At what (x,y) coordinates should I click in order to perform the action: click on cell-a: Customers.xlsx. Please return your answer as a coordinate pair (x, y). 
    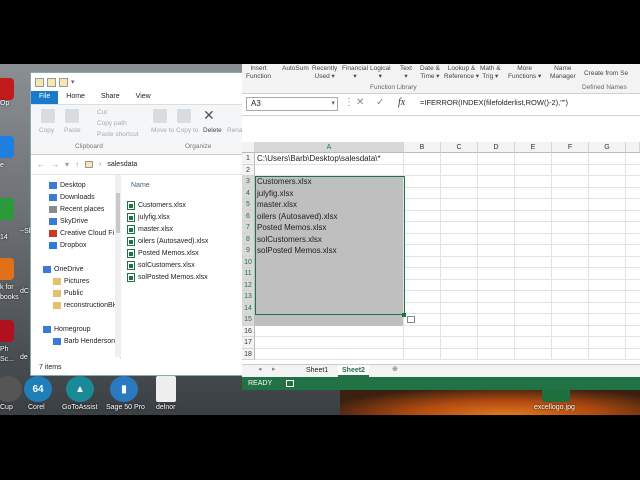
    Looking at the image, I should click on (329, 182).